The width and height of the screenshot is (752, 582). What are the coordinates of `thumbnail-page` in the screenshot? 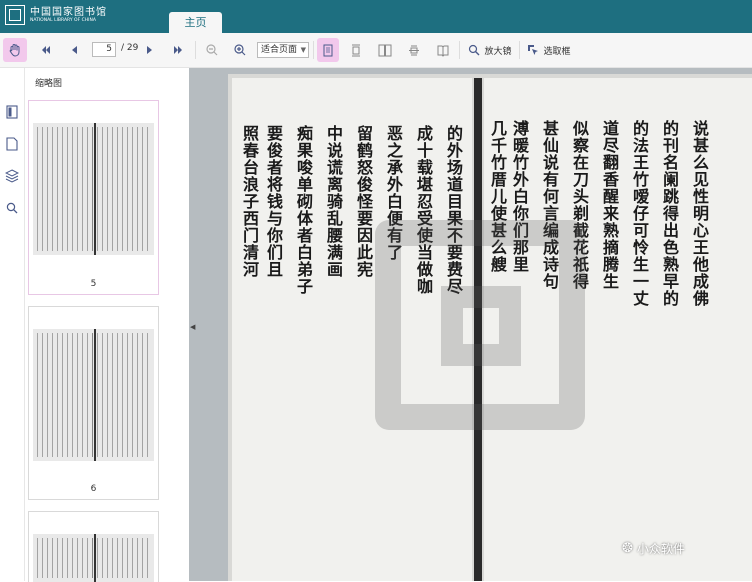 It's located at (93, 546).